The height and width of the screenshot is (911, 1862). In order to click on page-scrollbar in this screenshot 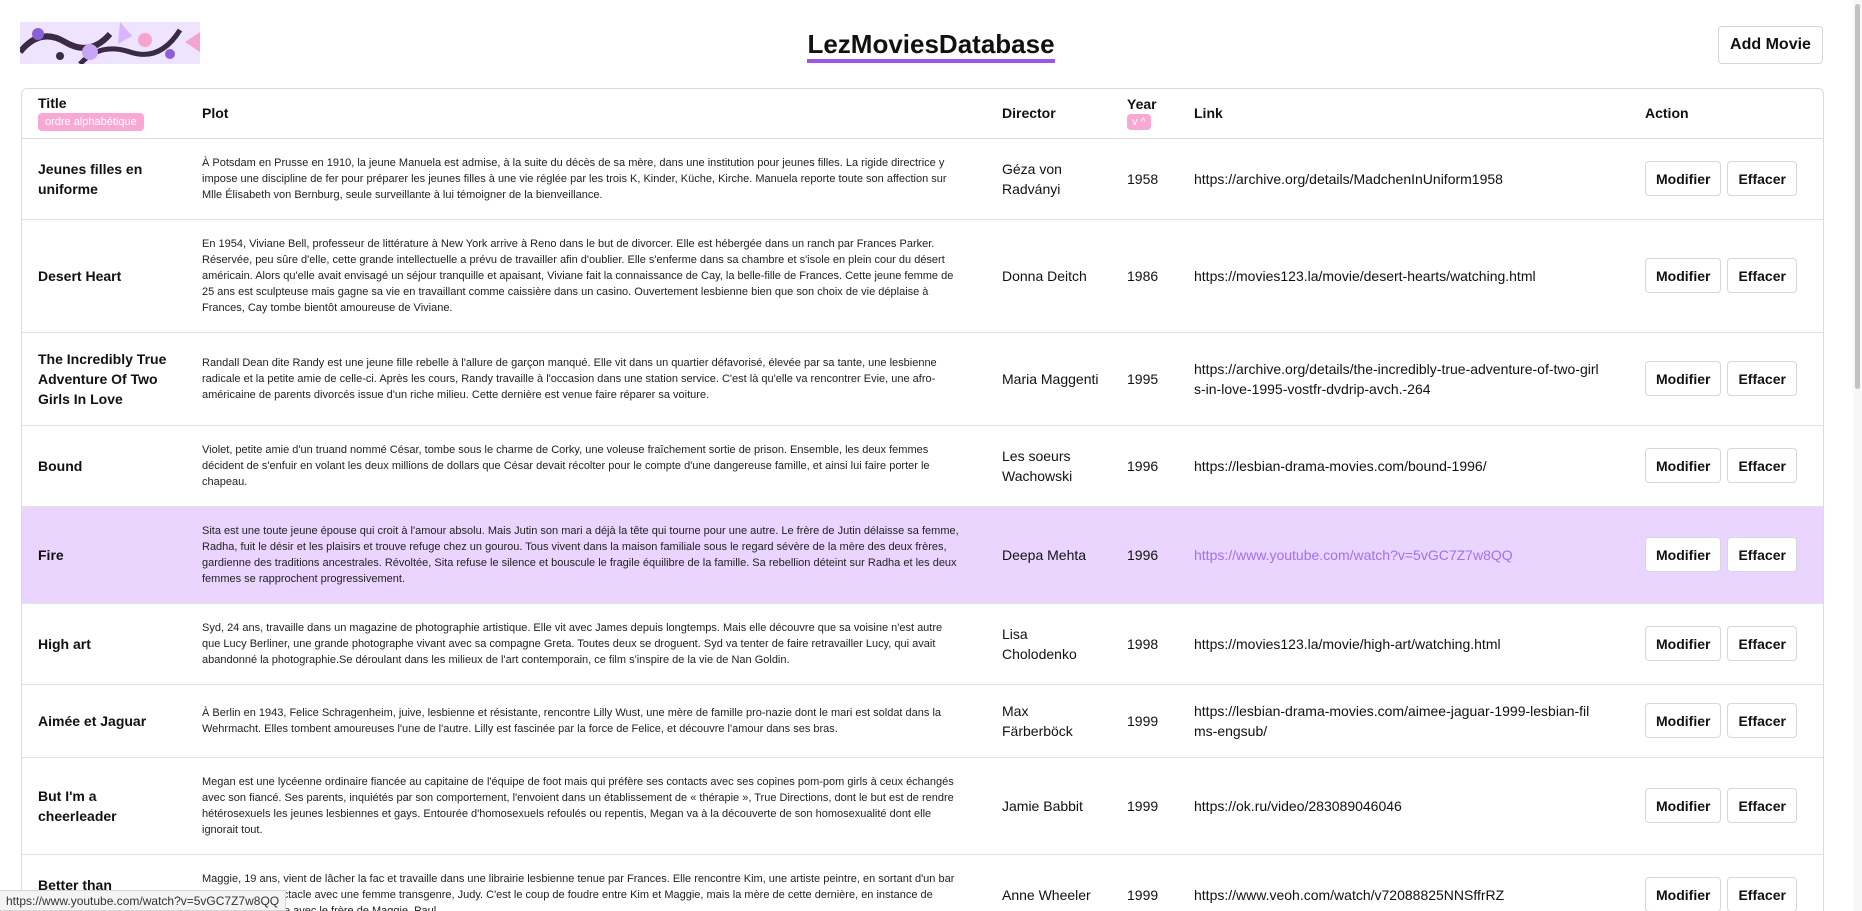, I will do `click(1857, 455)`.